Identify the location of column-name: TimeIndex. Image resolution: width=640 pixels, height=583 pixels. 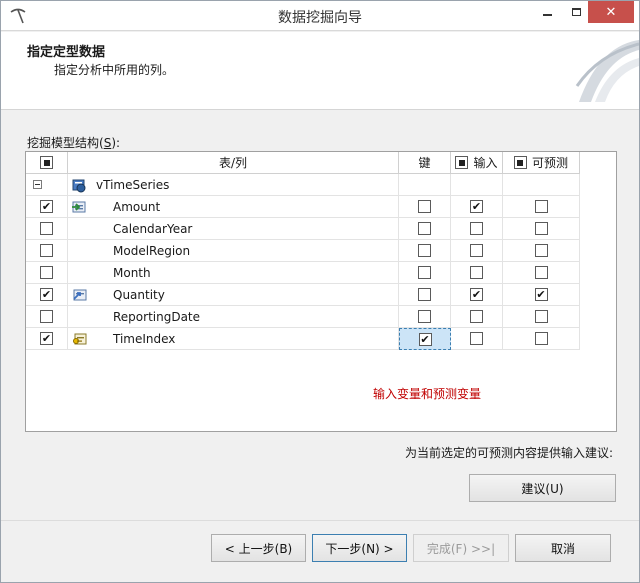
(144, 338).